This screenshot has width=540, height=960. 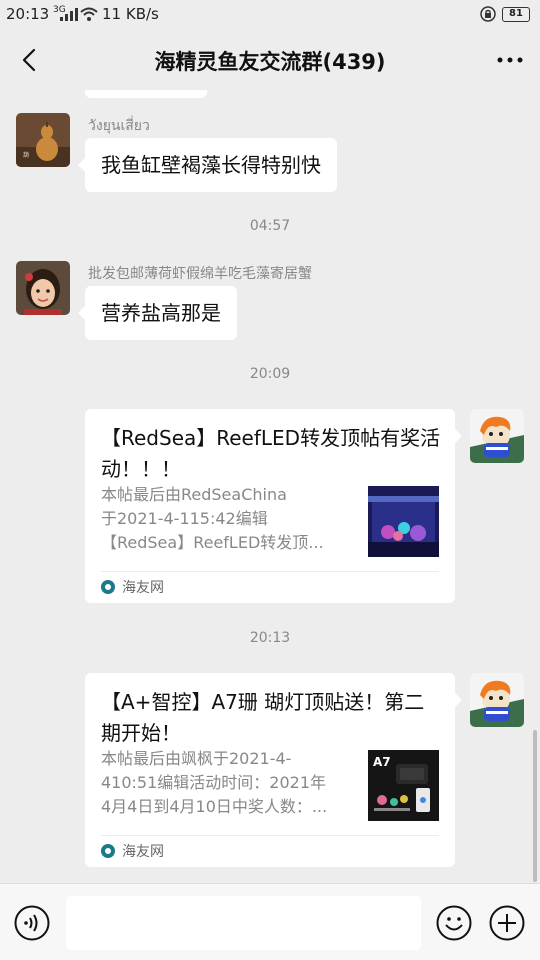 What do you see at coordinates (28, 14) in the screenshot?
I see `status-time: 20:13` at bounding box center [28, 14].